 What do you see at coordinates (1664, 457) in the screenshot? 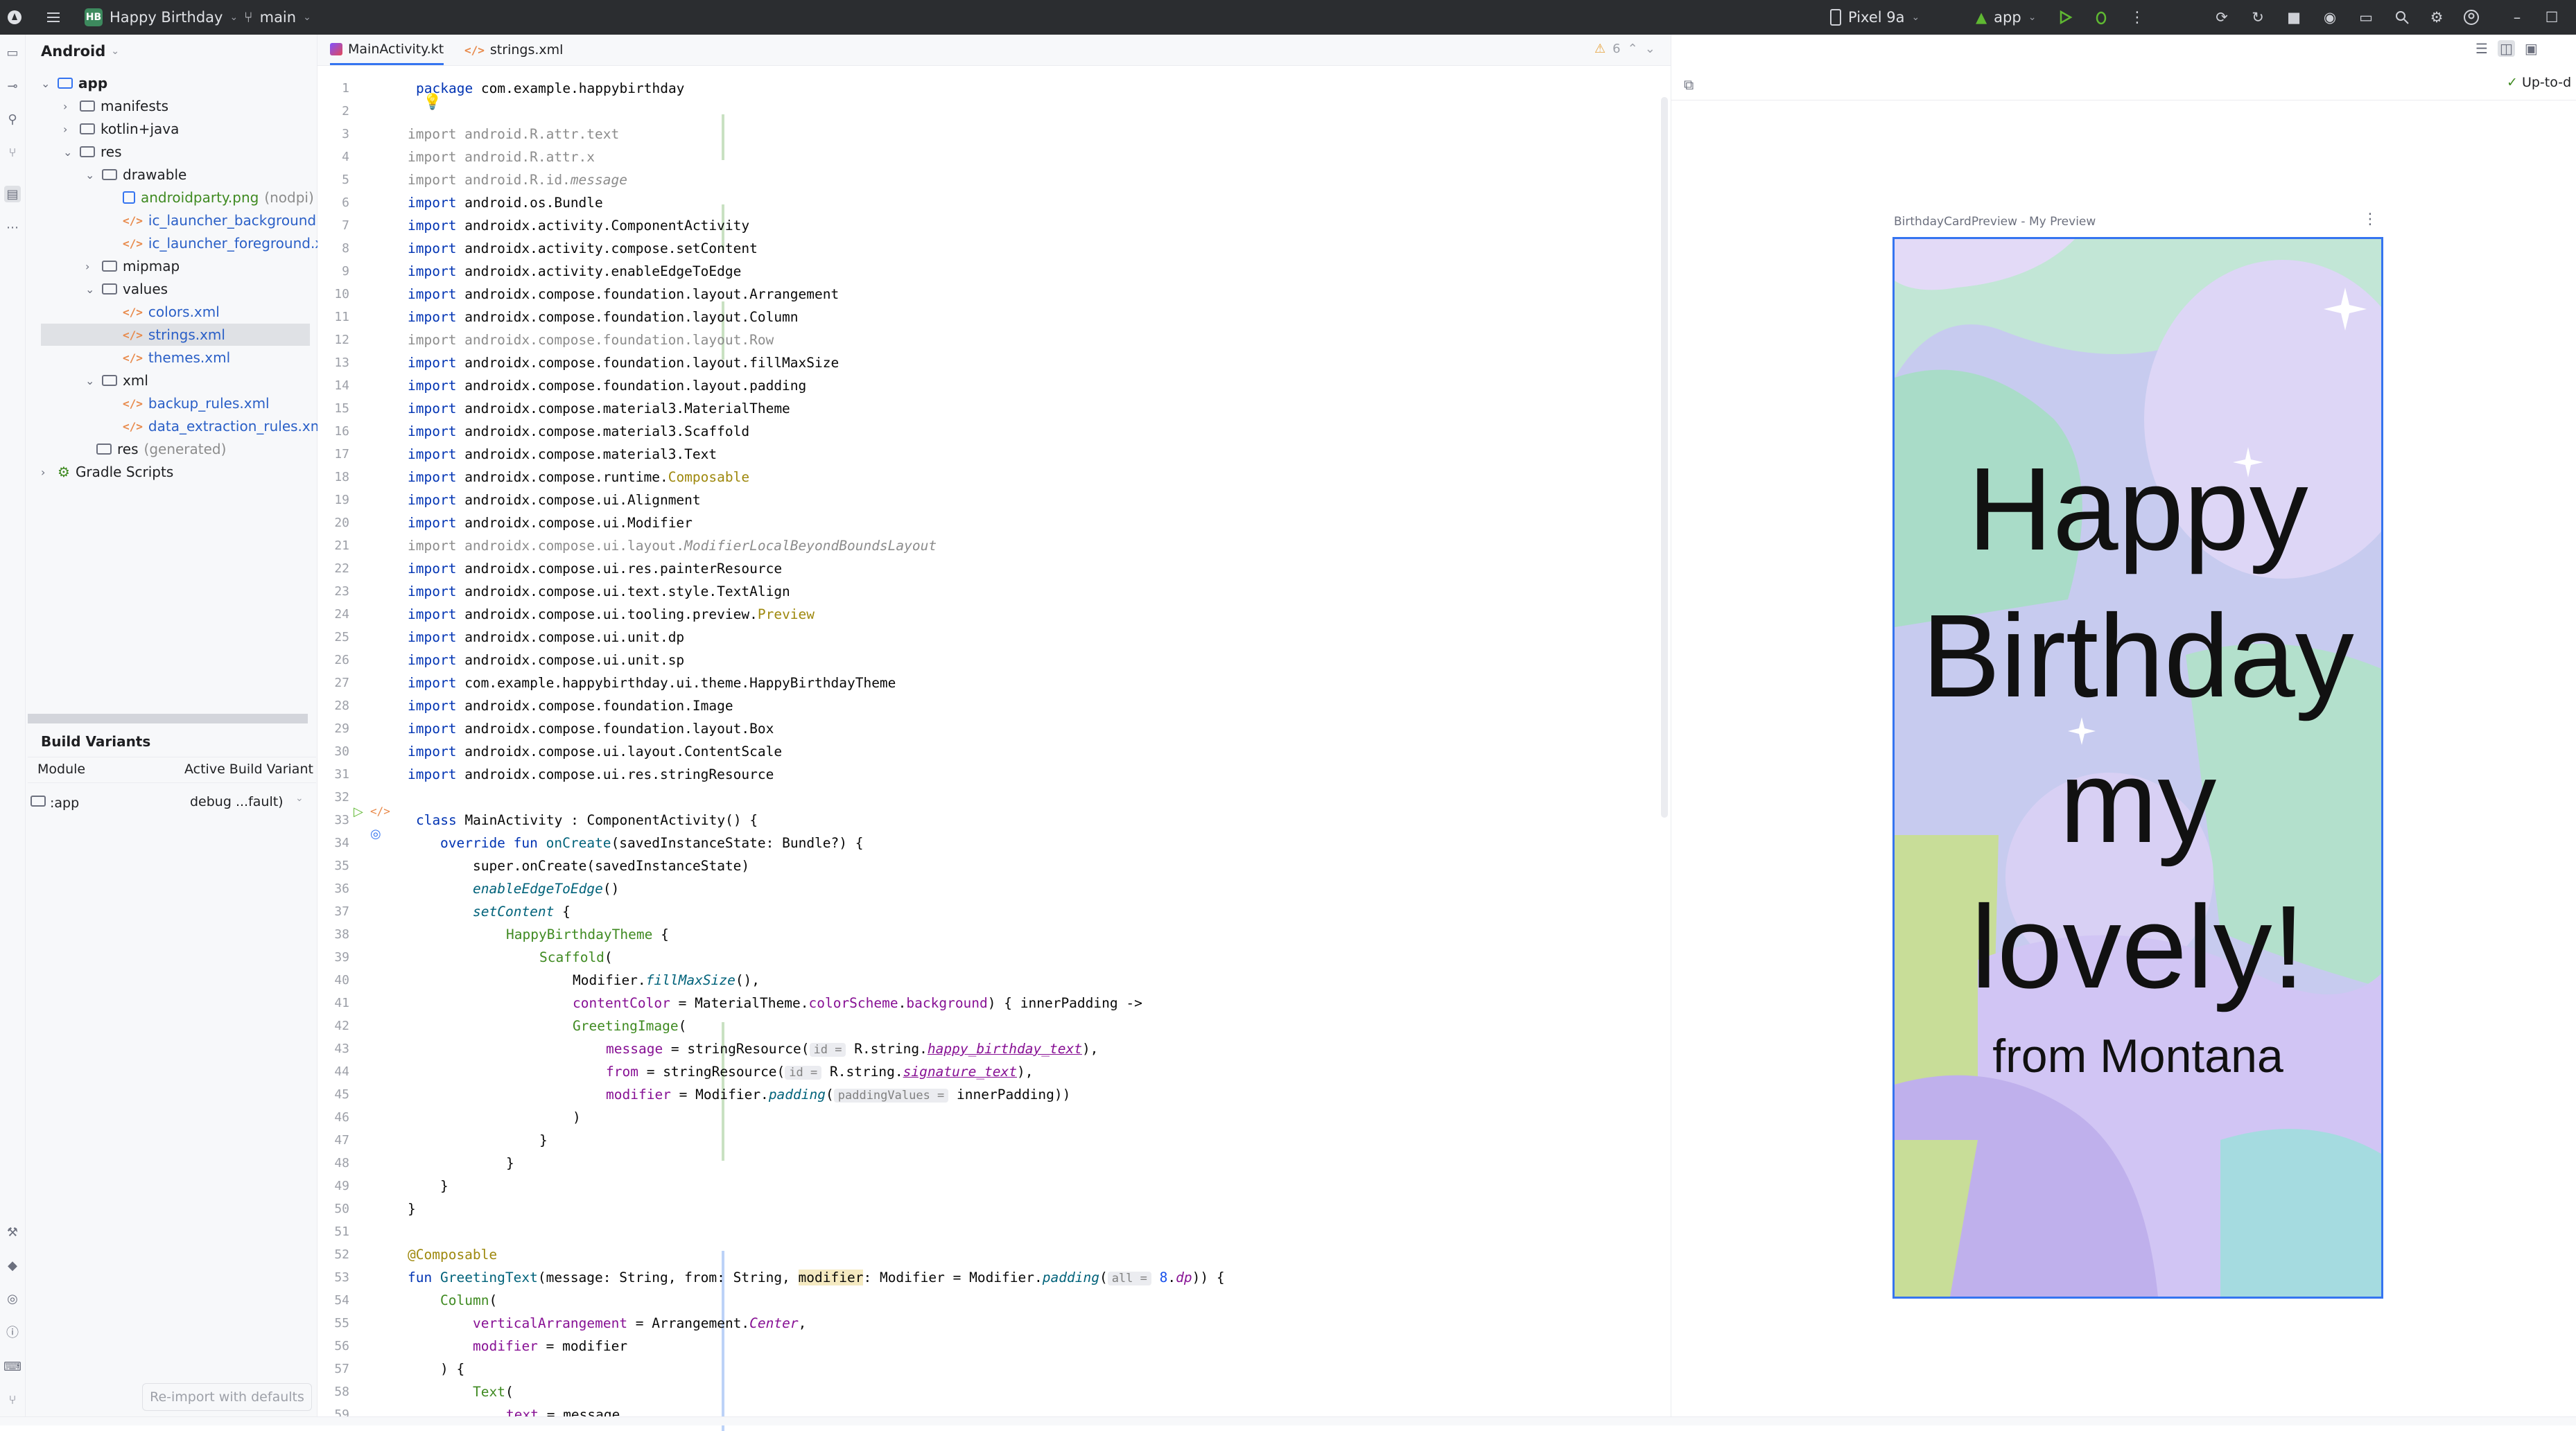
I see `editor-scrollbar` at bounding box center [1664, 457].